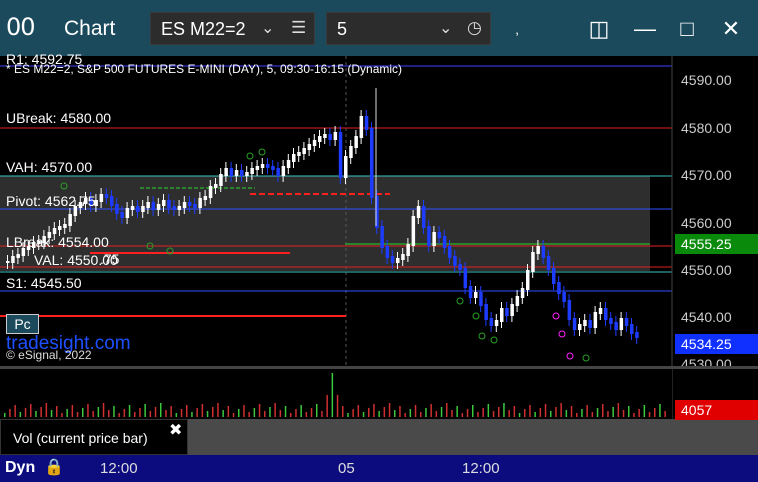 The image size is (758, 482). I want to click on val-suffix-label: .75, so click(110, 259).